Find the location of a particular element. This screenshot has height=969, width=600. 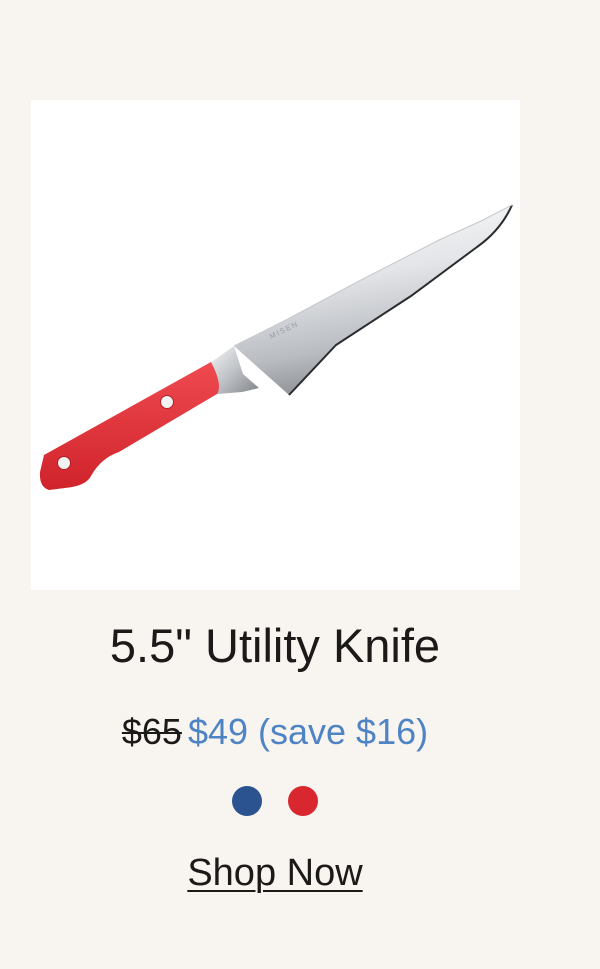

swatch-red is located at coordinates (303, 801).